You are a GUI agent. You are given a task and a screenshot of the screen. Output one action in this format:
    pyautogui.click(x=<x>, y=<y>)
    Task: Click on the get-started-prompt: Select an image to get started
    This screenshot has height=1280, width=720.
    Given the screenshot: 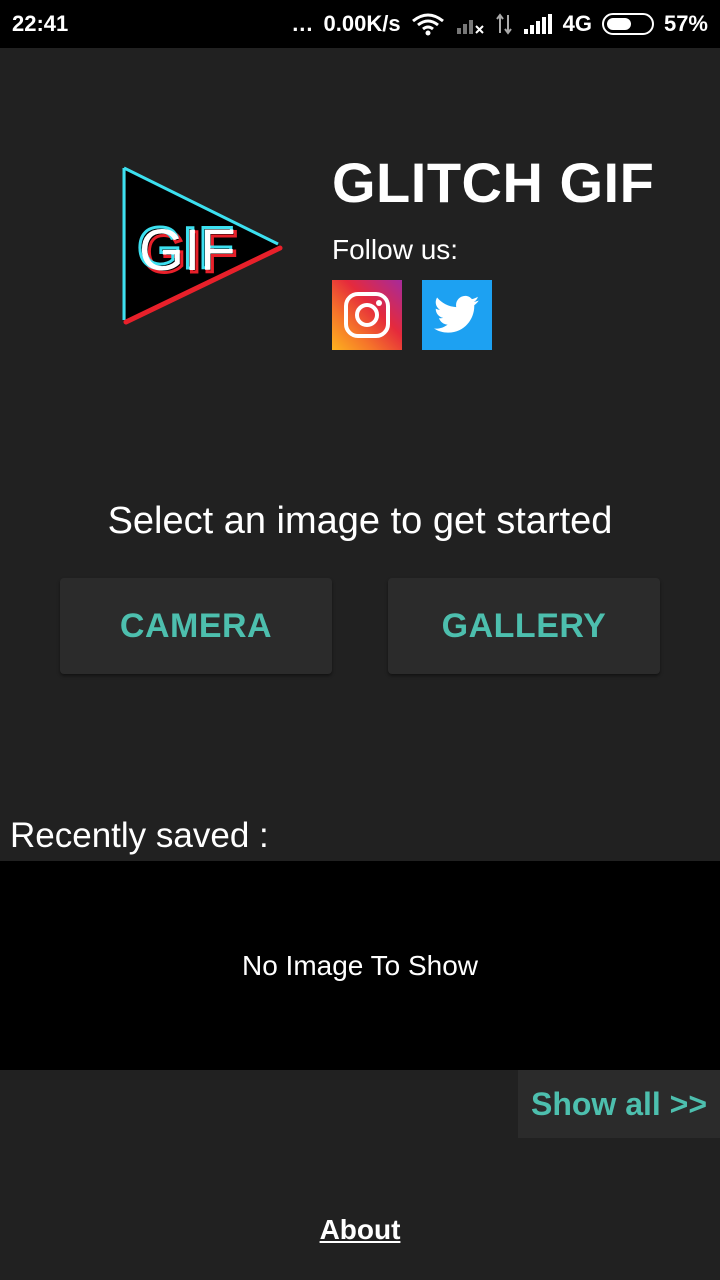 What is the action you would take?
    pyautogui.click(x=360, y=521)
    